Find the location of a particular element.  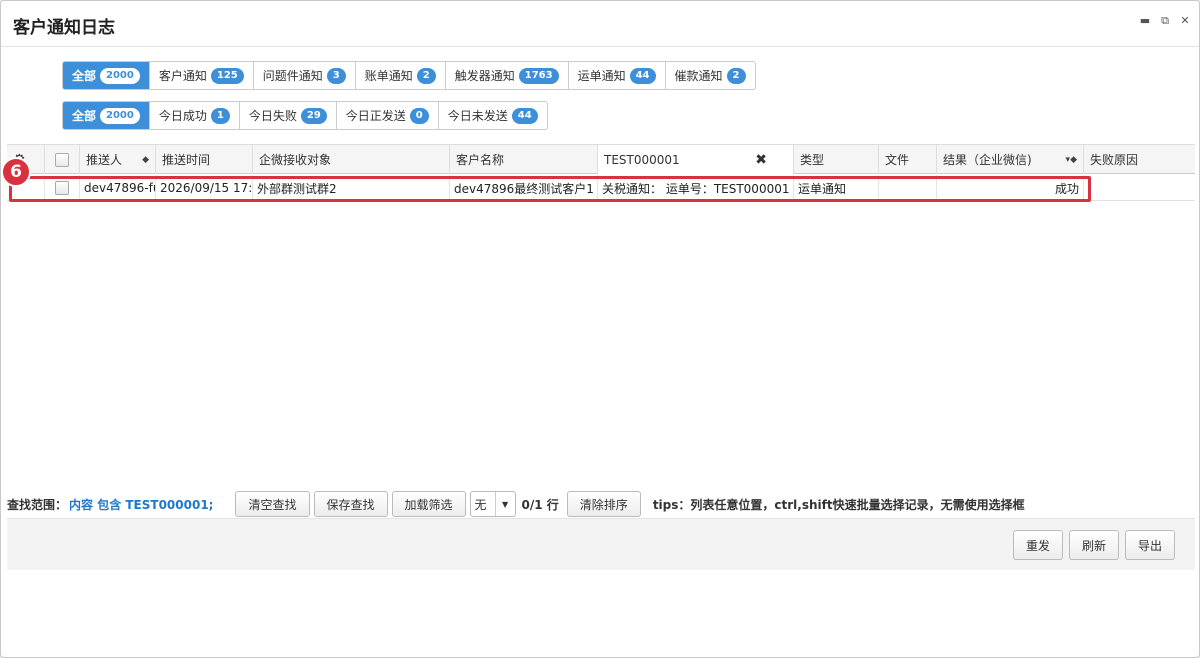

clear-search-button: 清空查找 is located at coordinates (272, 504).